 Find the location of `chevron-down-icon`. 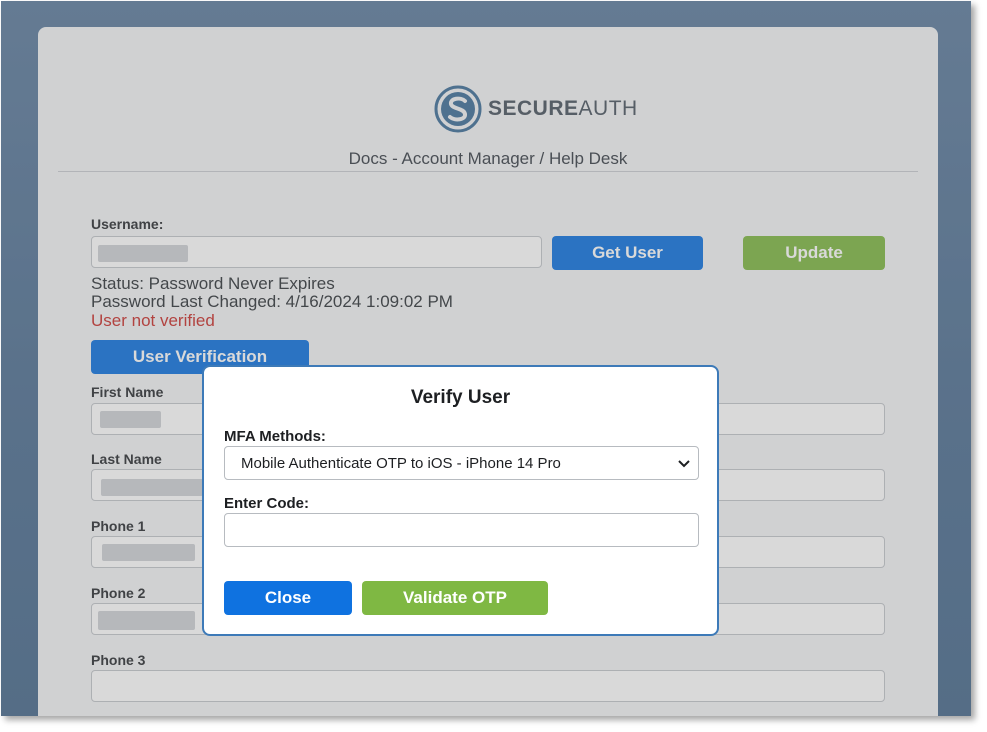

chevron-down-icon is located at coordinates (684, 464).